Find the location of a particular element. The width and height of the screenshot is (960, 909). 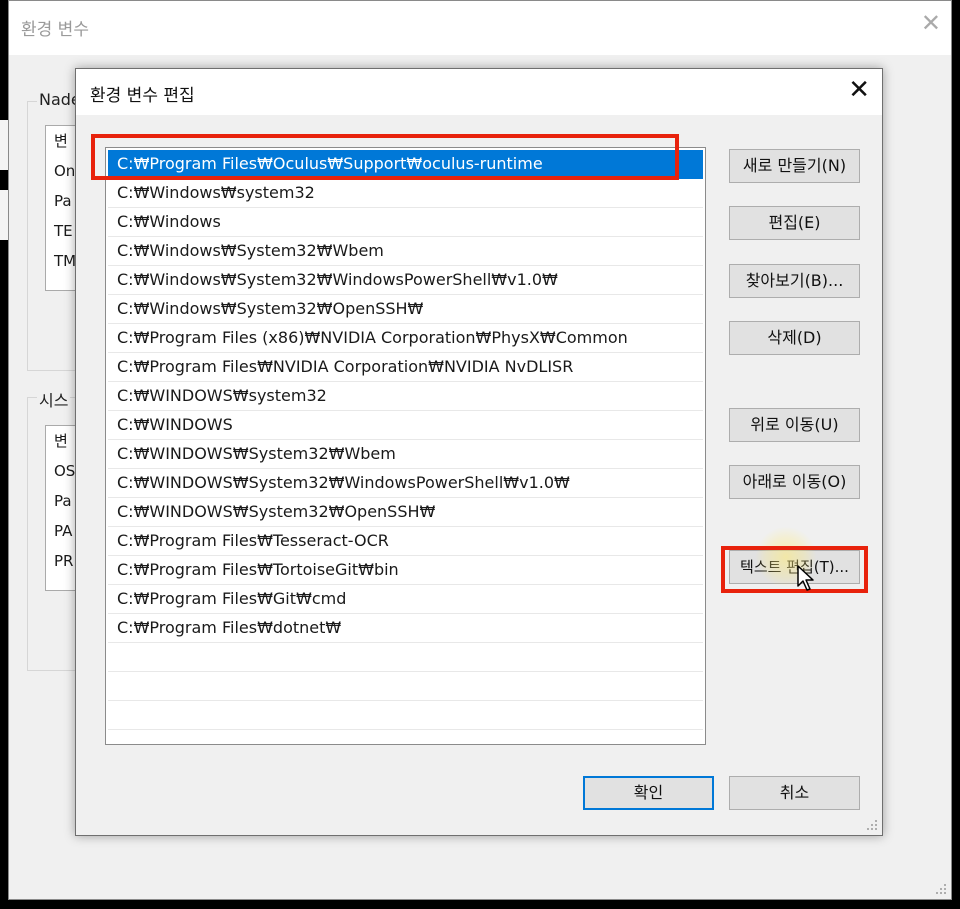

list-item: C:₩Windows₩System32₩OpenSSH₩ is located at coordinates (405, 309).